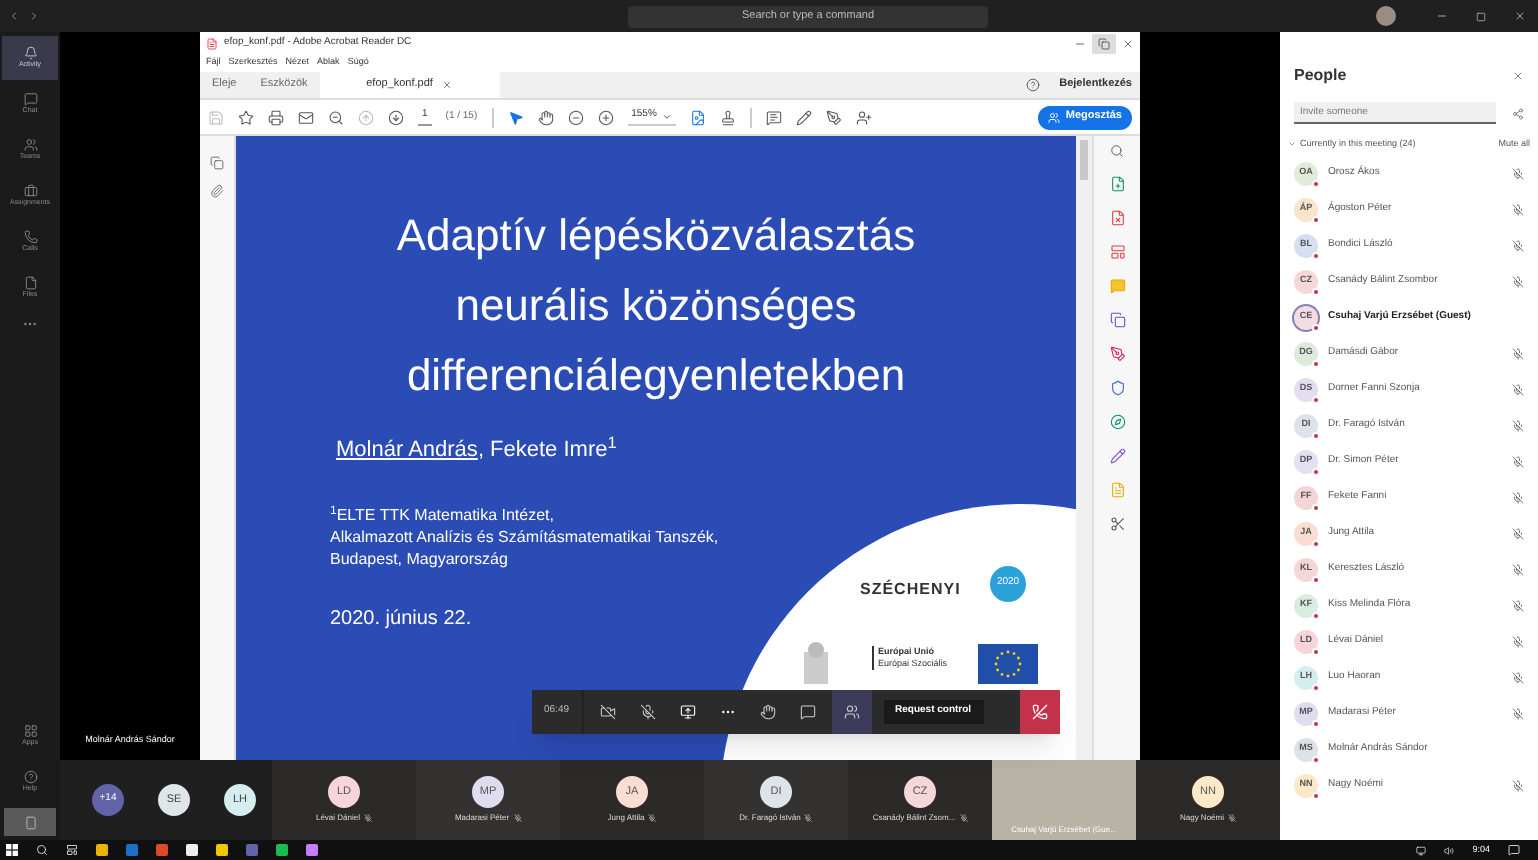 This screenshot has height=860, width=1538. Describe the element at coordinates (12, 850) in the screenshot. I see `windows-logo-icon` at that location.